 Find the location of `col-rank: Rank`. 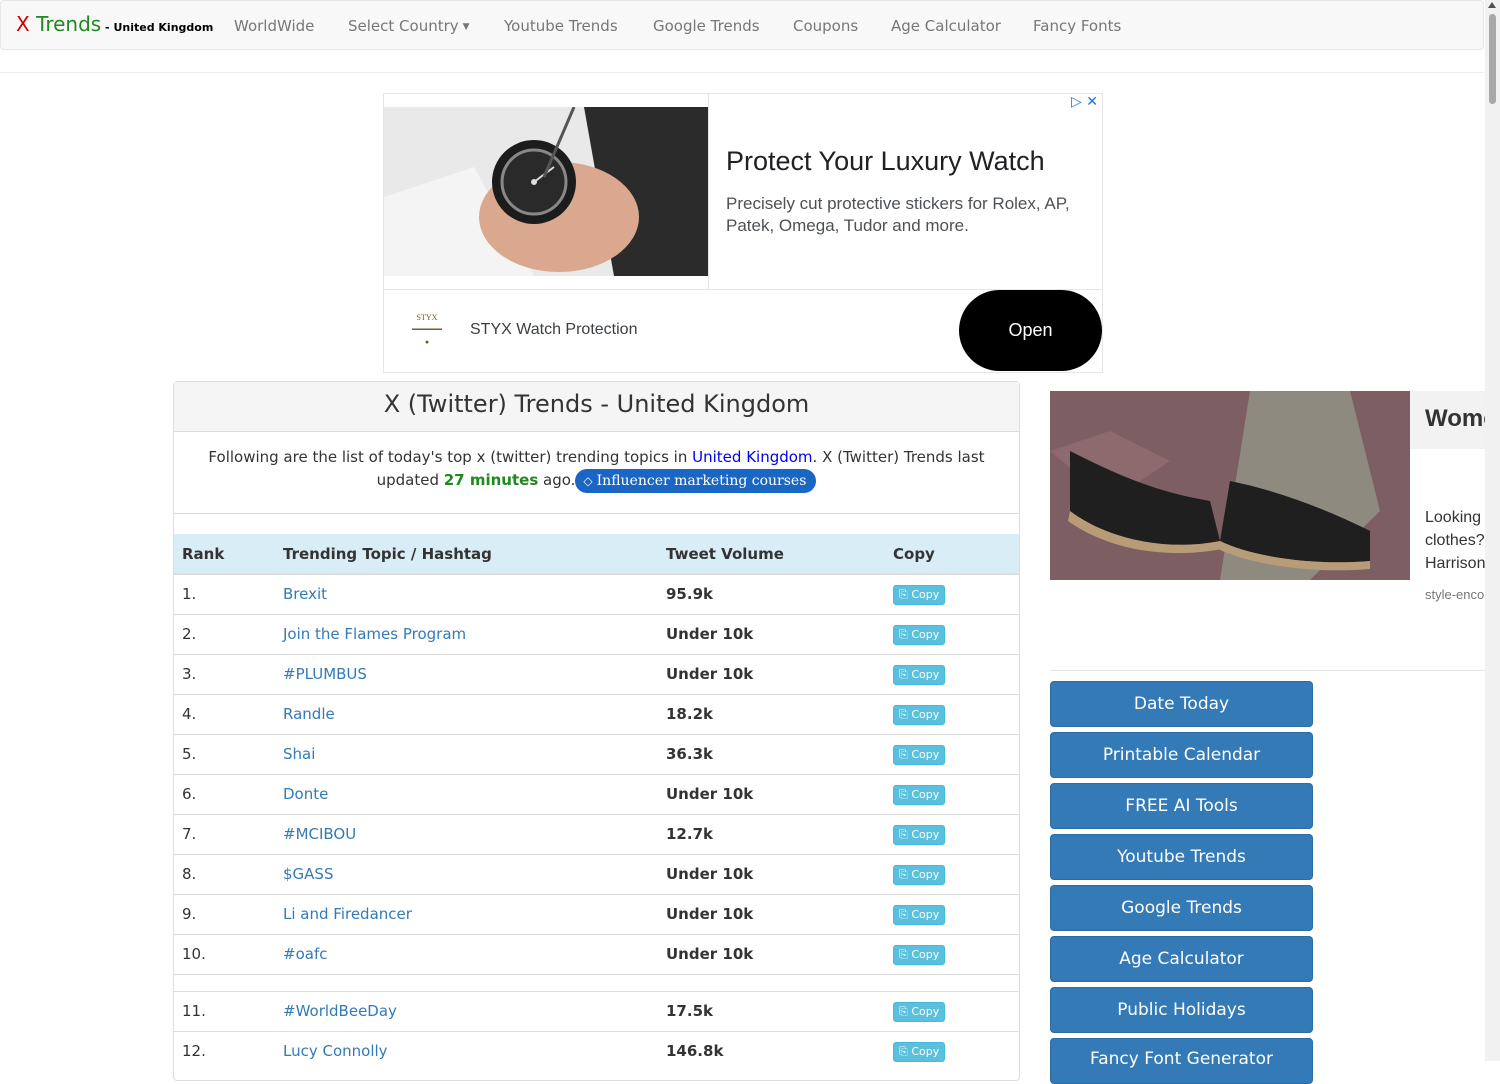

col-rank: Rank is located at coordinates (224, 554).